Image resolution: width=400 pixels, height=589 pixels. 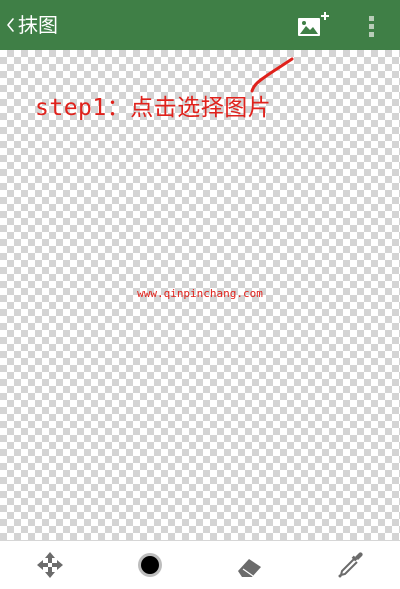 What do you see at coordinates (200, 25) in the screenshot?
I see `top-app-bar: 抹图` at bounding box center [200, 25].